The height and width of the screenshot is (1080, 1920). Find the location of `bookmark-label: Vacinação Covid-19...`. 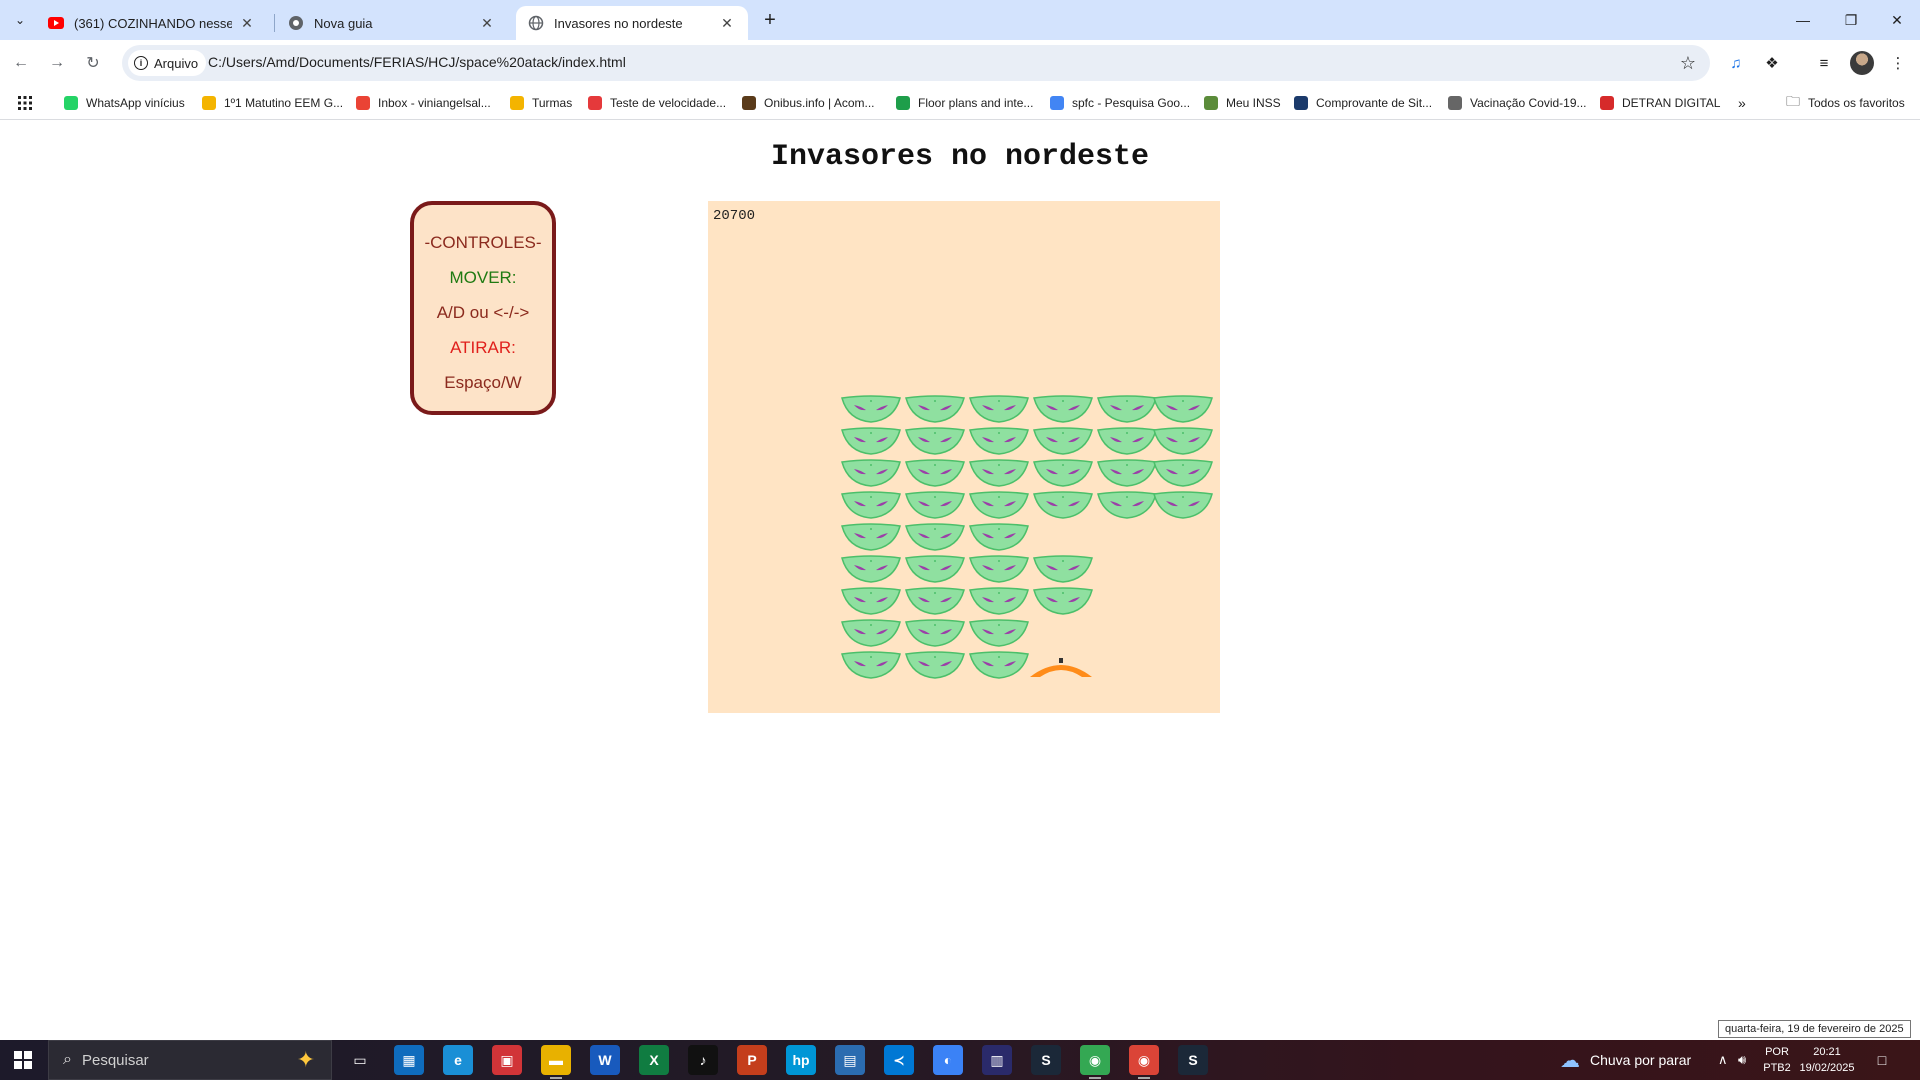

bookmark-label: Vacinação Covid-19... is located at coordinates (1528, 103).